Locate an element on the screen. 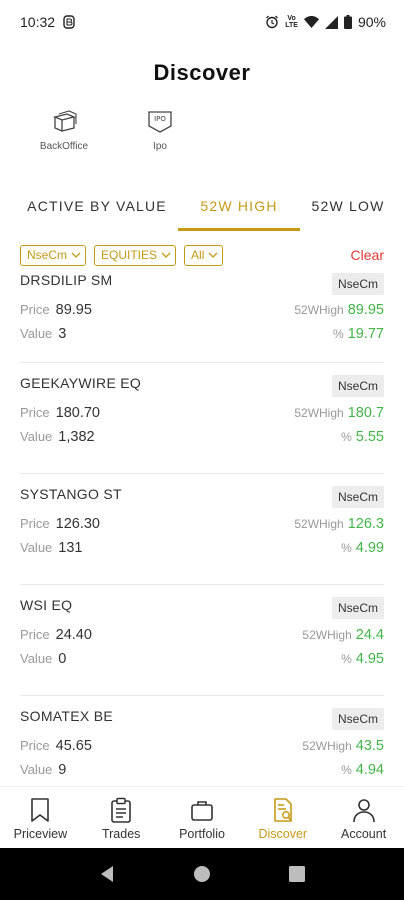  tab-52w-low: 52W LOW is located at coordinates (348, 209).